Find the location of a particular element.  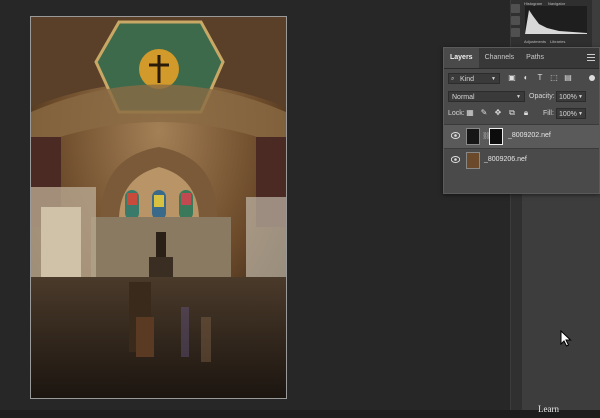

brush-settings-icon is located at coordinates (515, 32).